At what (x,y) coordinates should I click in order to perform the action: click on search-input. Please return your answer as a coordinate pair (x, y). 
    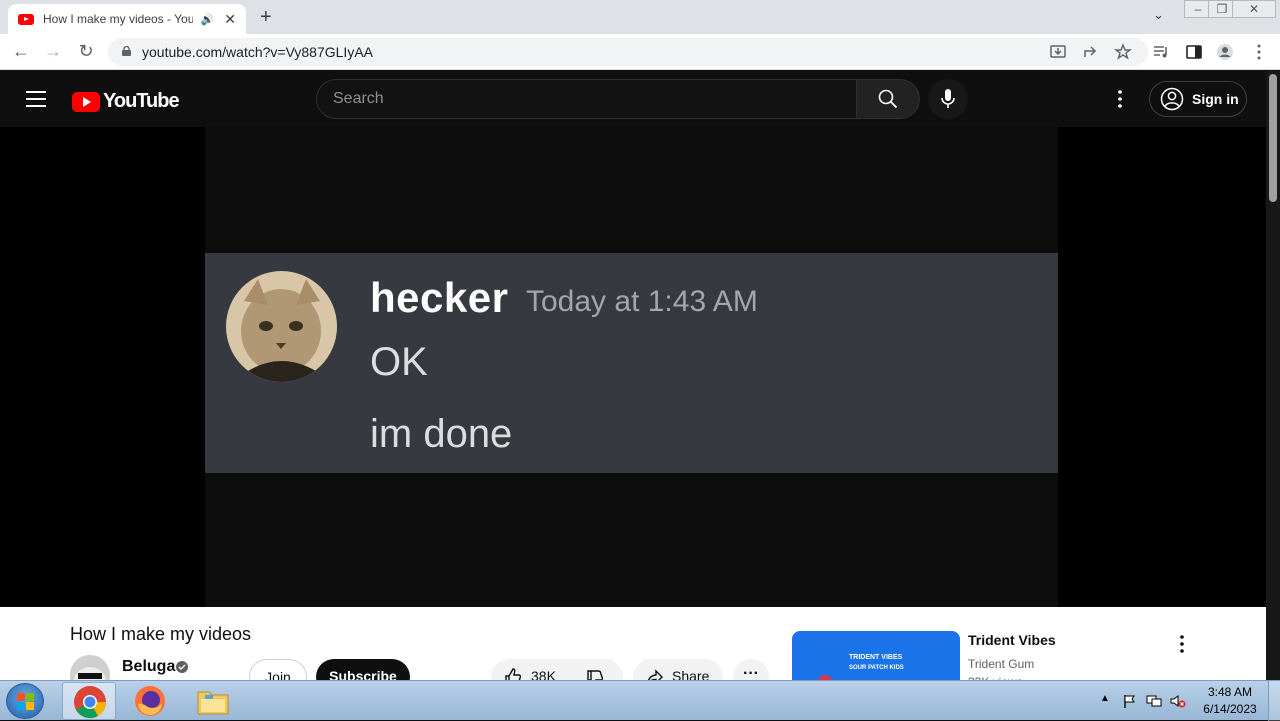
    Looking at the image, I should click on (583, 99).